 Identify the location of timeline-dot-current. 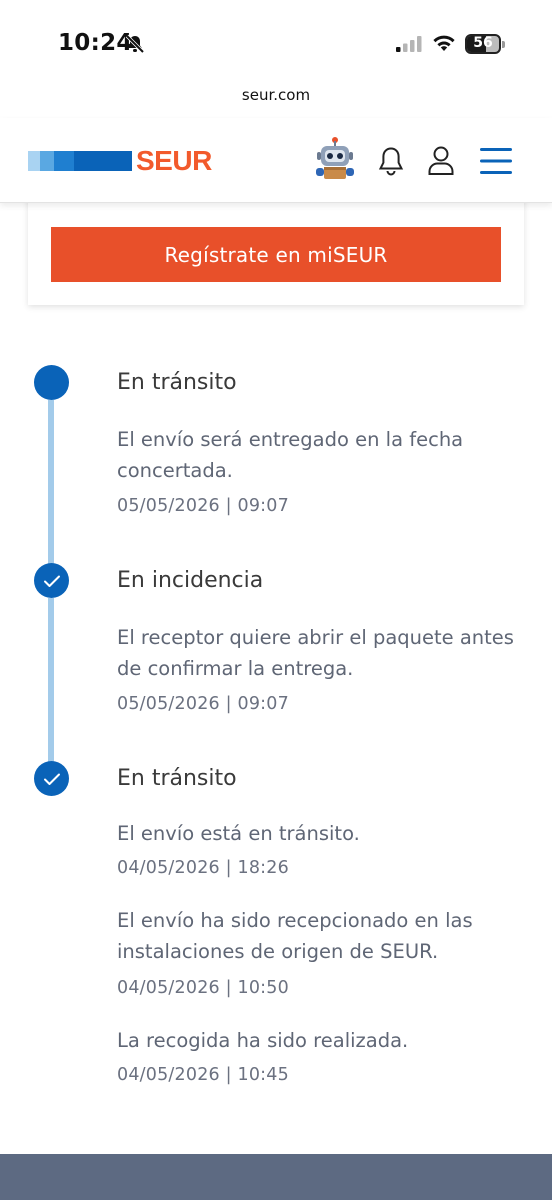
(51, 382).